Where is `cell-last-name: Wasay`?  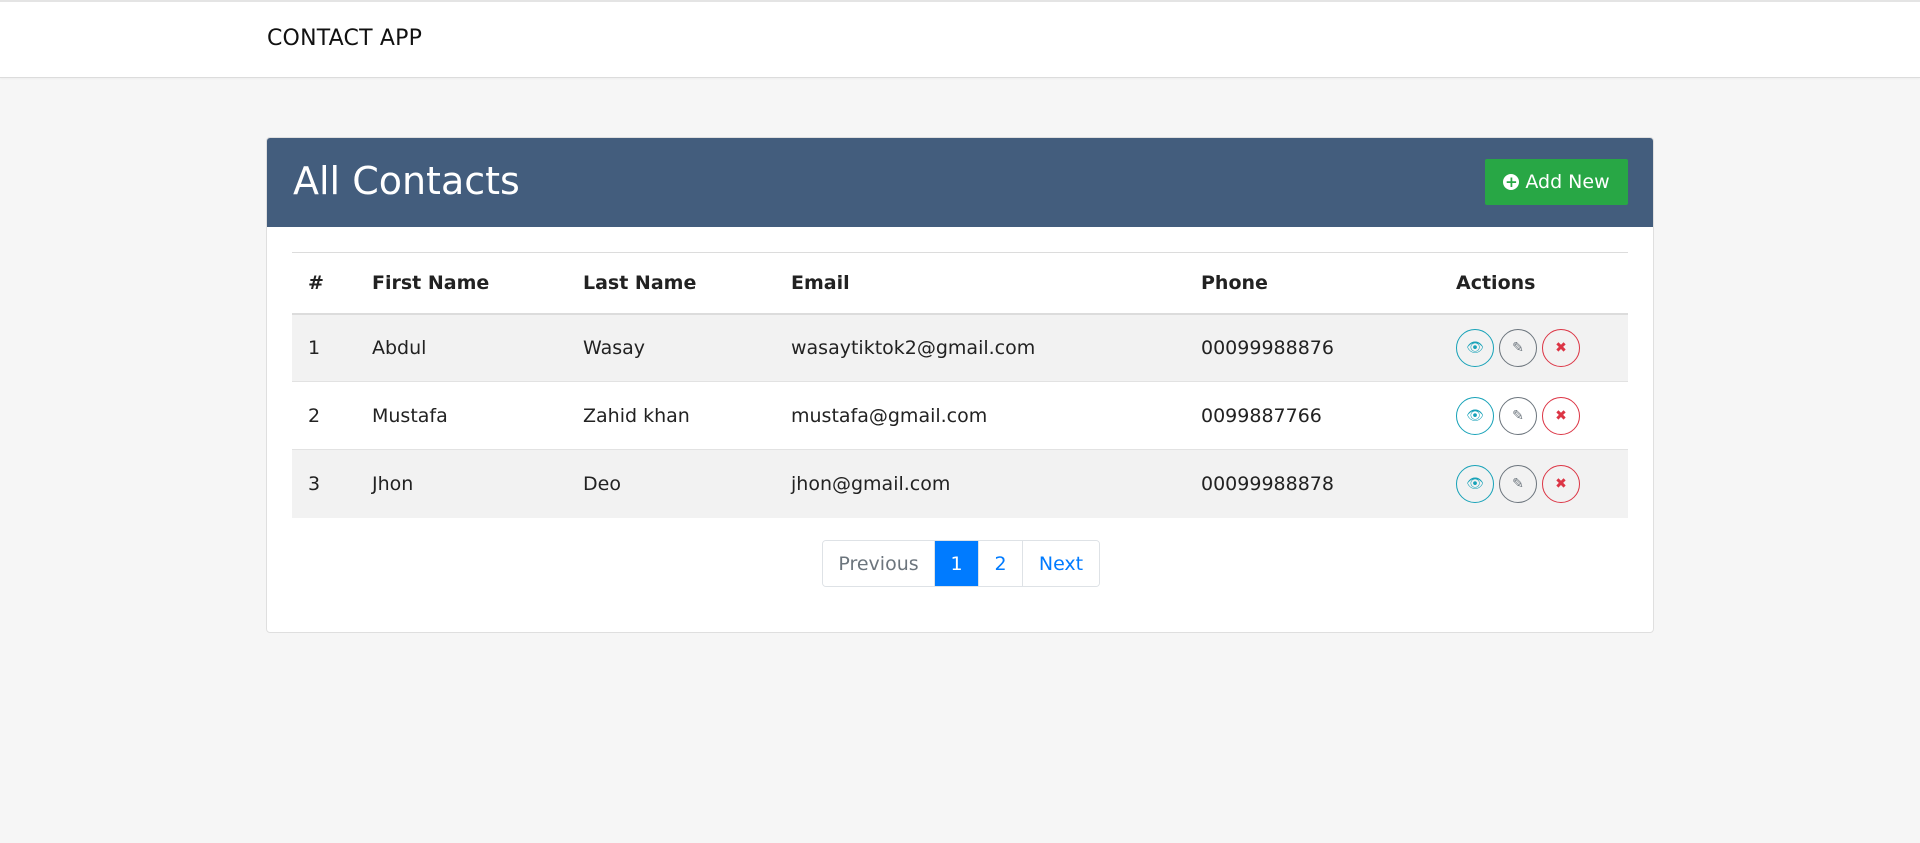 cell-last-name: Wasay is located at coordinates (671, 347).